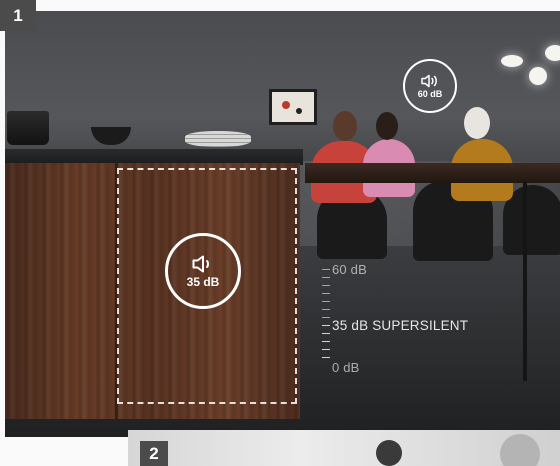 The height and width of the screenshot is (466, 560). Describe the element at coordinates (400, 325) in the screenshot. I see `scale-label-35db-supersilent: 35 dB SUPERSILENT` at that location.